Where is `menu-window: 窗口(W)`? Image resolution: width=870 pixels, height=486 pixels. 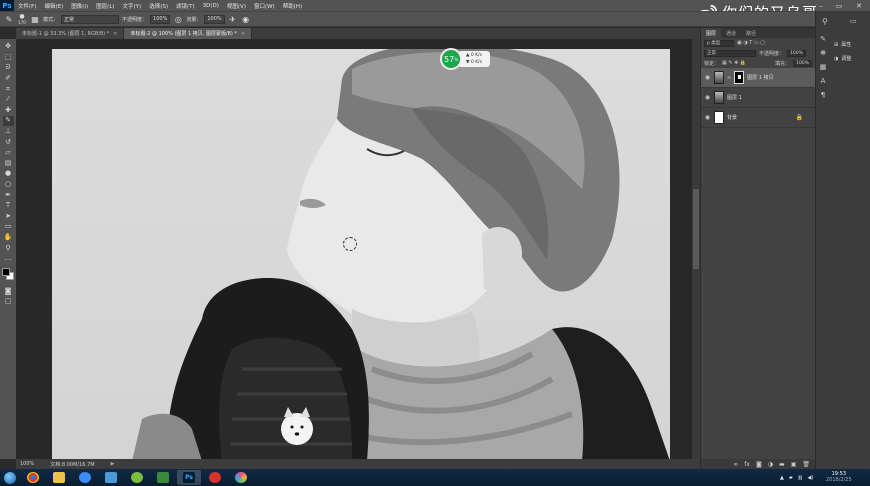 menu-window: 窗口(W) is located at coordinates (264, 6).